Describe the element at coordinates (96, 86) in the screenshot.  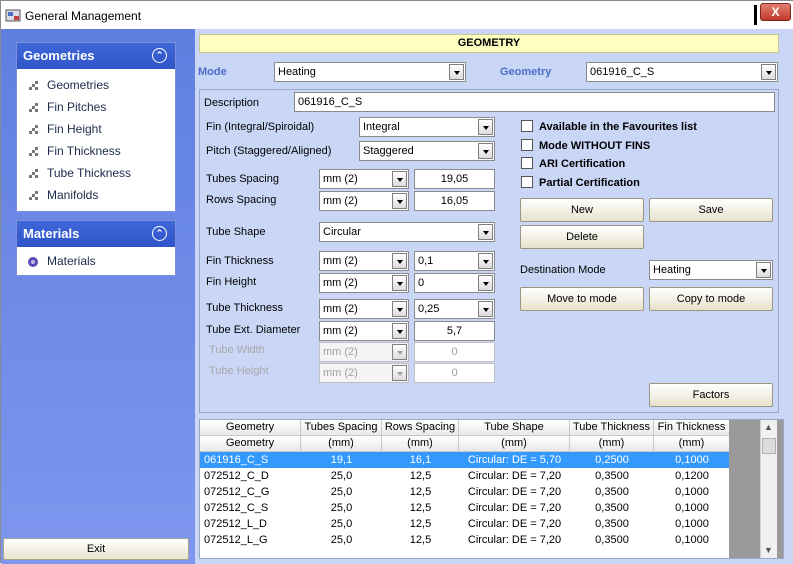
I see `sidebar-item-geometries: Geometries` at that location.